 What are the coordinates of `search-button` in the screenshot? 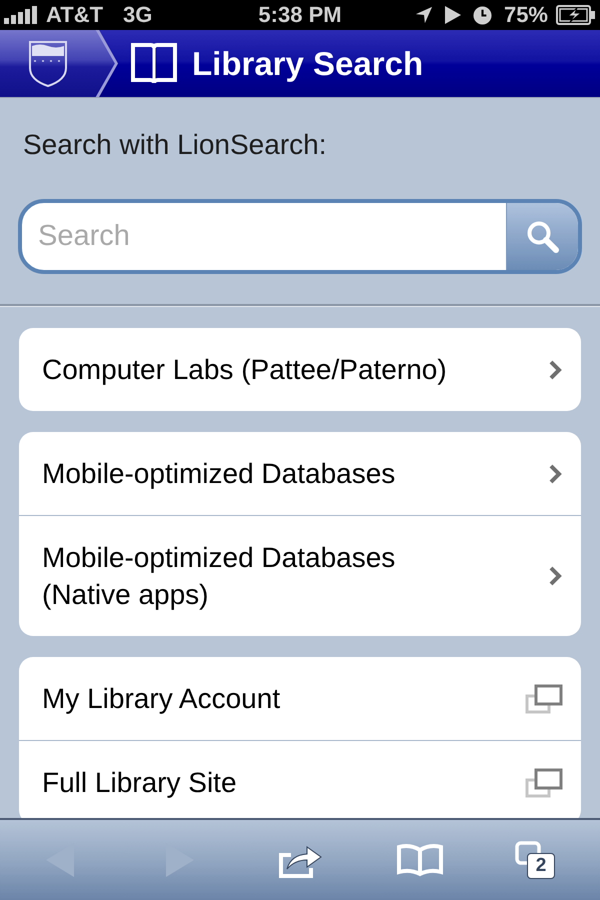 It's located at (542, 236).